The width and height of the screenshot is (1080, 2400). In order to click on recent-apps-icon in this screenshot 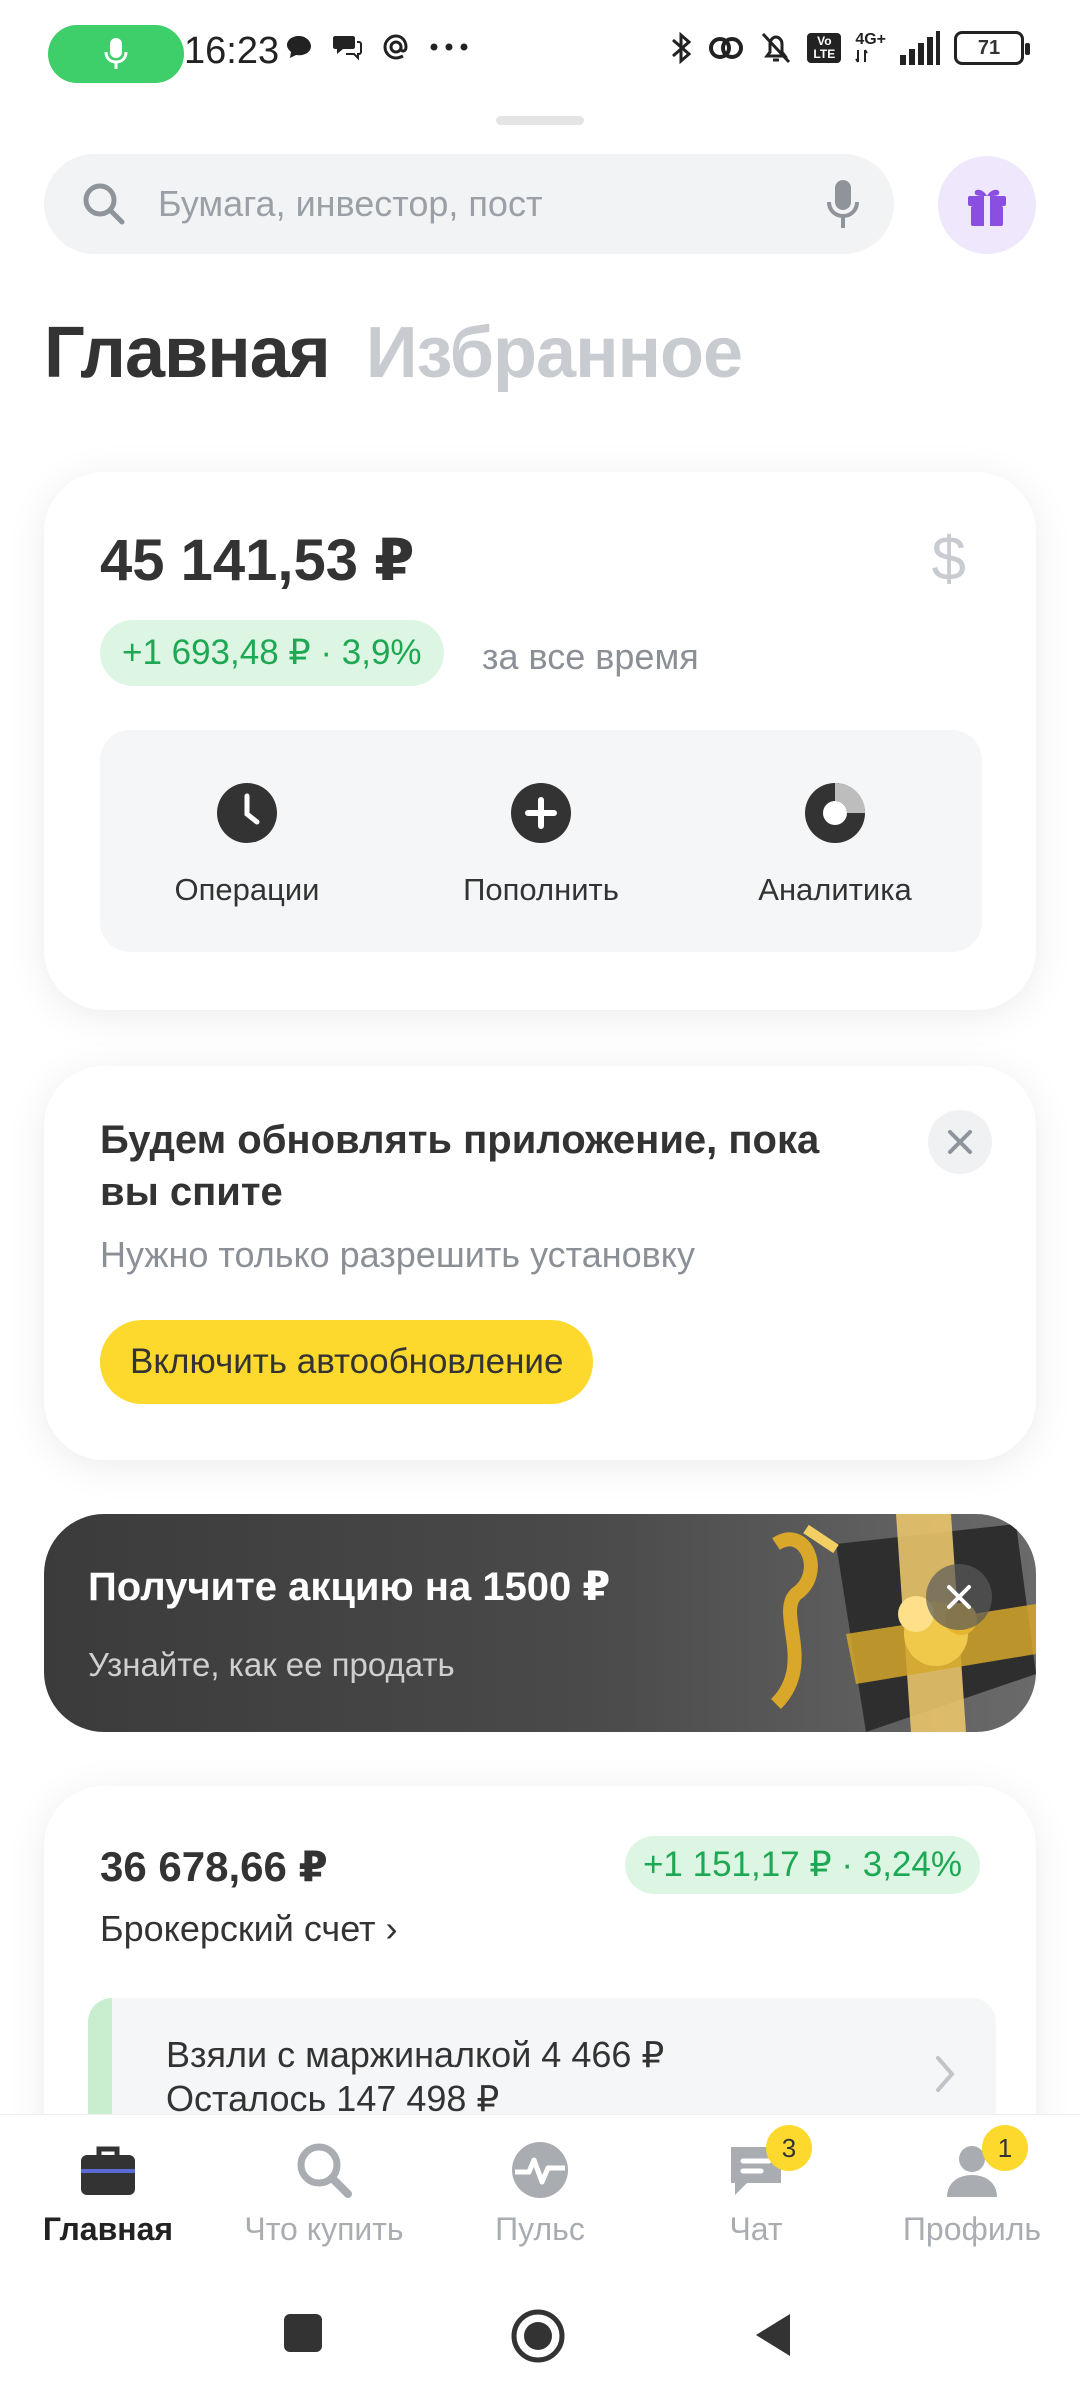, I will do `click(303, 2333)`.